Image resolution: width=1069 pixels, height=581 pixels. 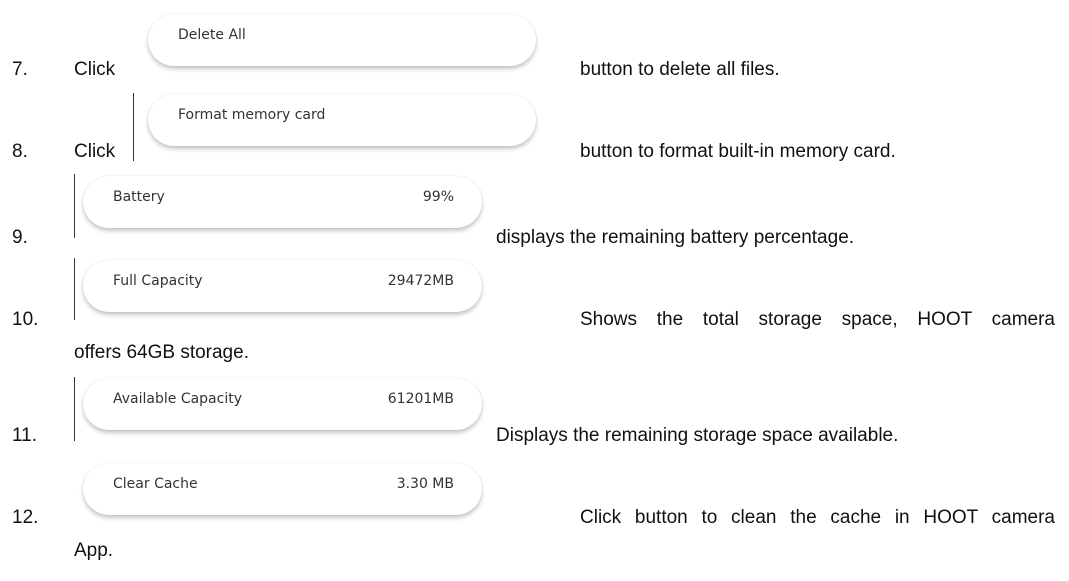 What do you see at coordinates (282, 202) in the screenshot?
I see `battery-row: Battery 99%` at bounding box center [282, 202].